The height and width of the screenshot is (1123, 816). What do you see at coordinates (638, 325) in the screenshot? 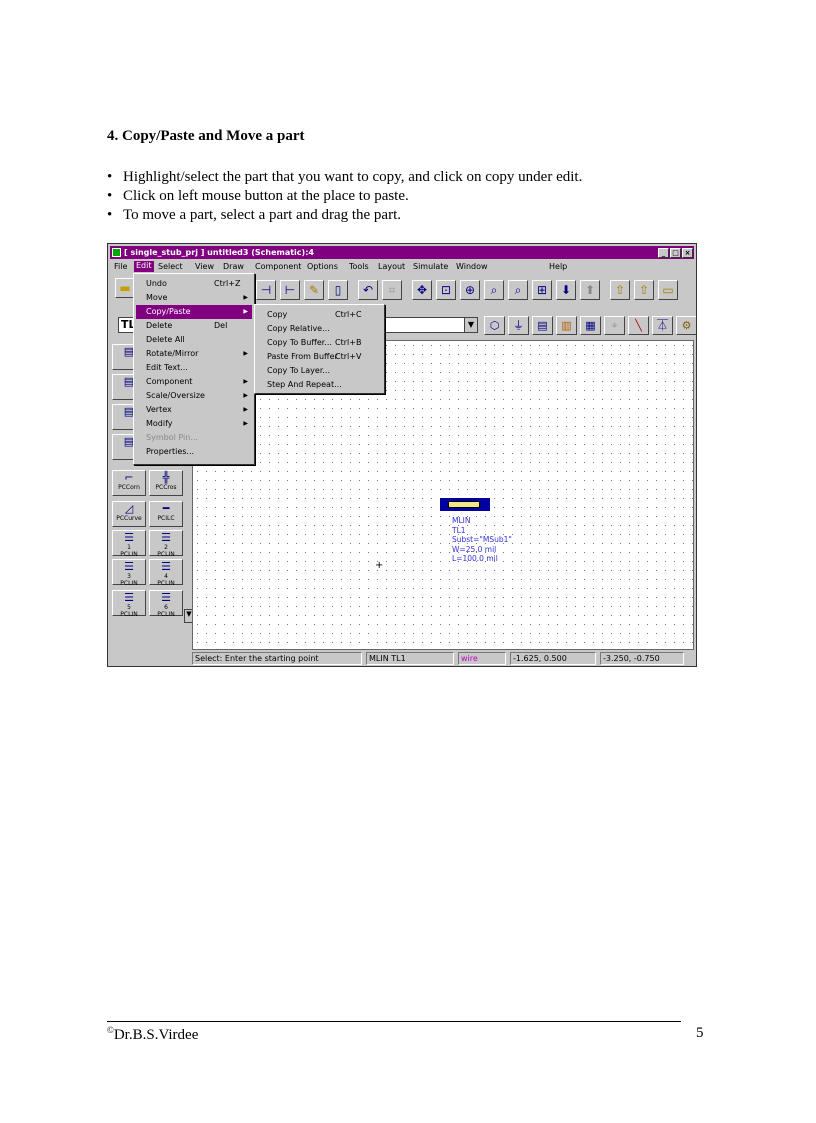
I see `wire-icon: ╲` at bounding box center [638, 325].